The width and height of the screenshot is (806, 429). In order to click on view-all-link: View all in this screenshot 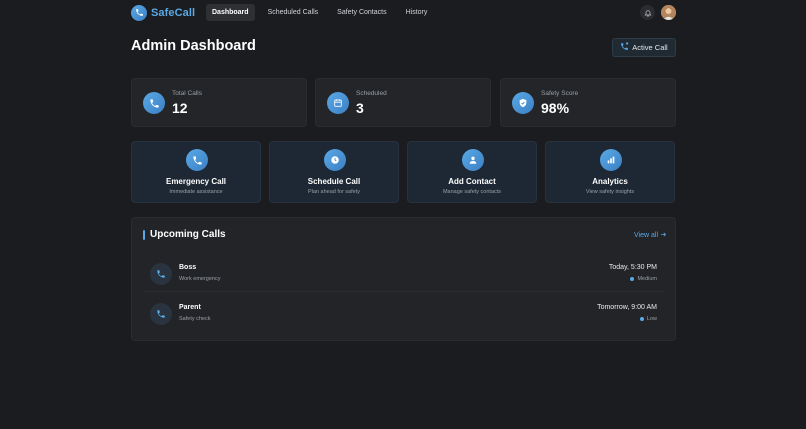, I will do `click(650, 235)`.